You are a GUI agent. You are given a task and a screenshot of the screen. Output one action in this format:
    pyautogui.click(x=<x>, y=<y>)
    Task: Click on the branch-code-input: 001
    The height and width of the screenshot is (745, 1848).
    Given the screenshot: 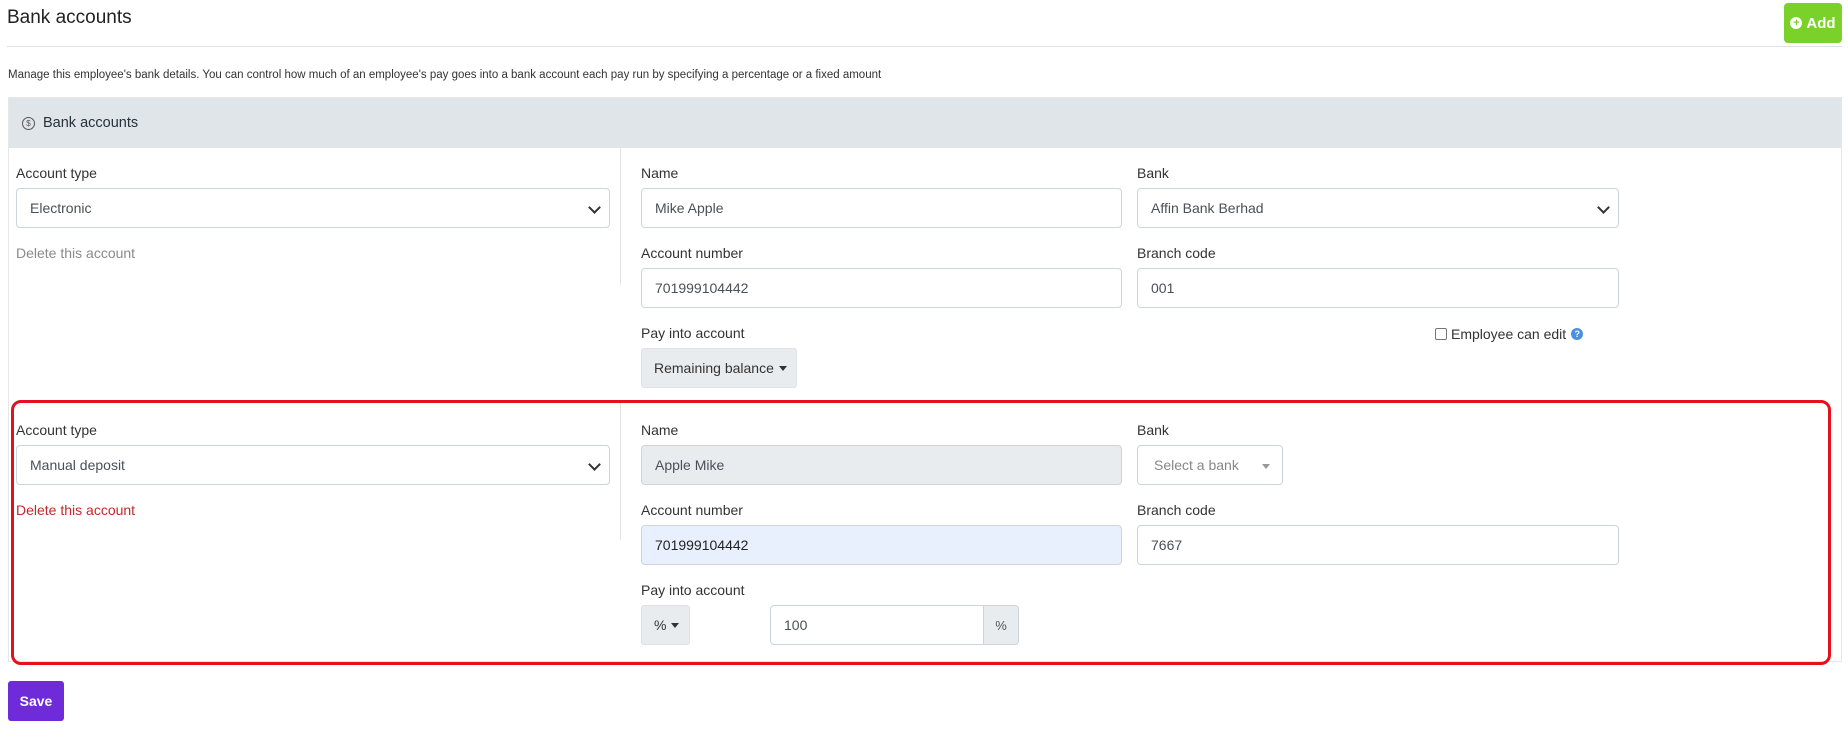 What is the action you would take?
    pyautogui.click(x=1378, y=288)
    